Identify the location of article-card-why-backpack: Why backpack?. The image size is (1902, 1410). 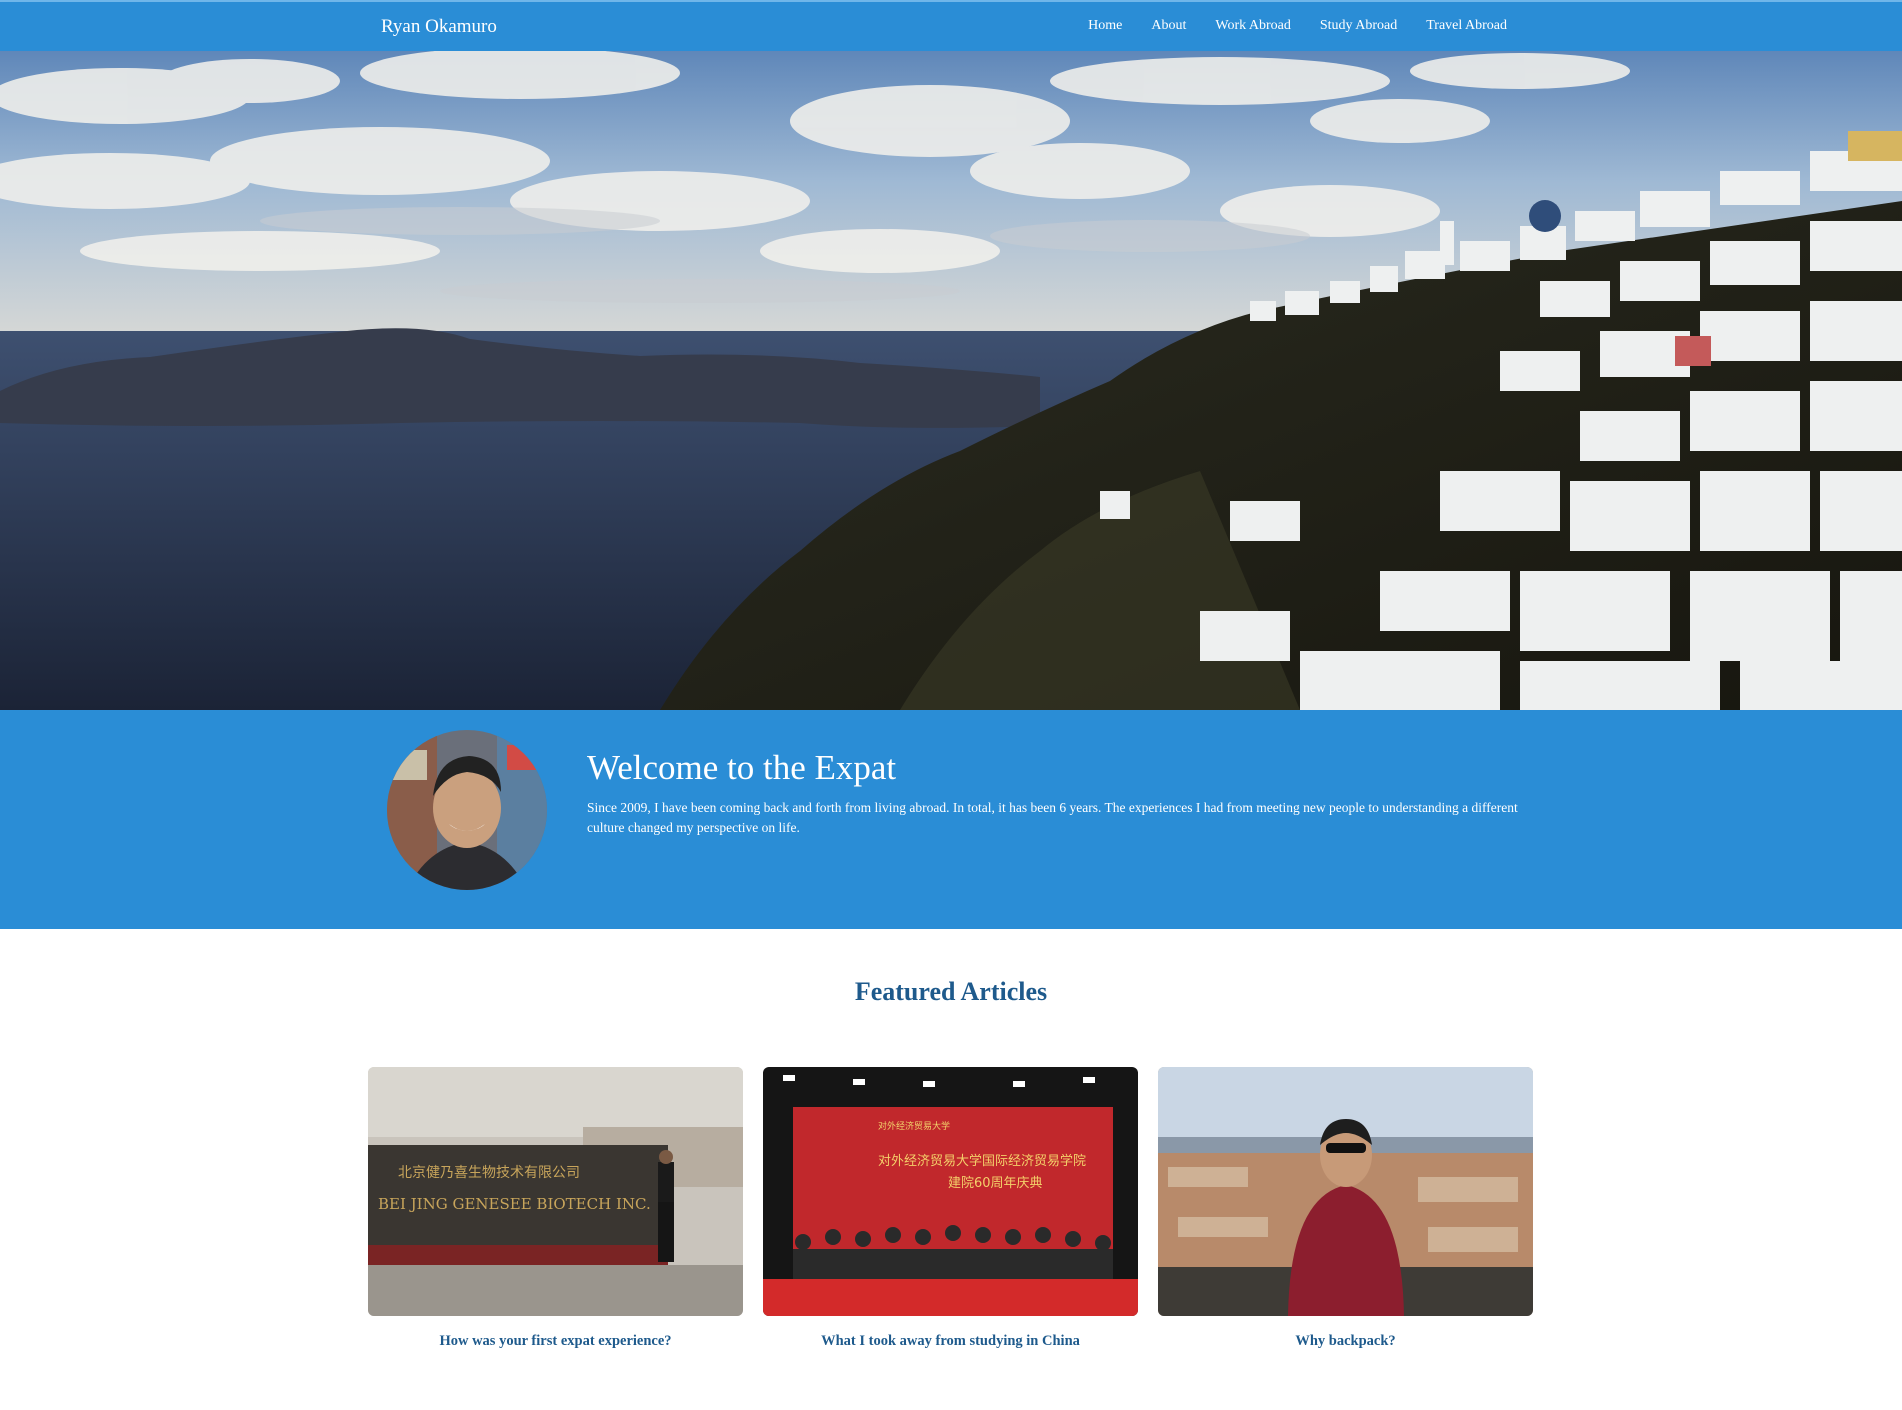
(1345, 1208).